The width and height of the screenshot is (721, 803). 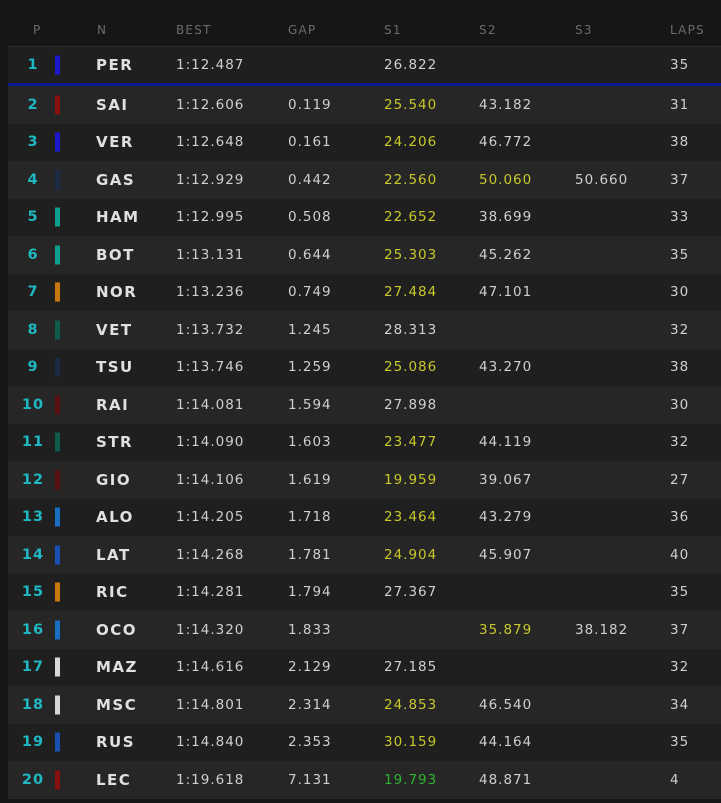 What do you see at coordinates (33, 742) in the screenshot?
I see `position-number: 19` at bounding box center [33, 742].